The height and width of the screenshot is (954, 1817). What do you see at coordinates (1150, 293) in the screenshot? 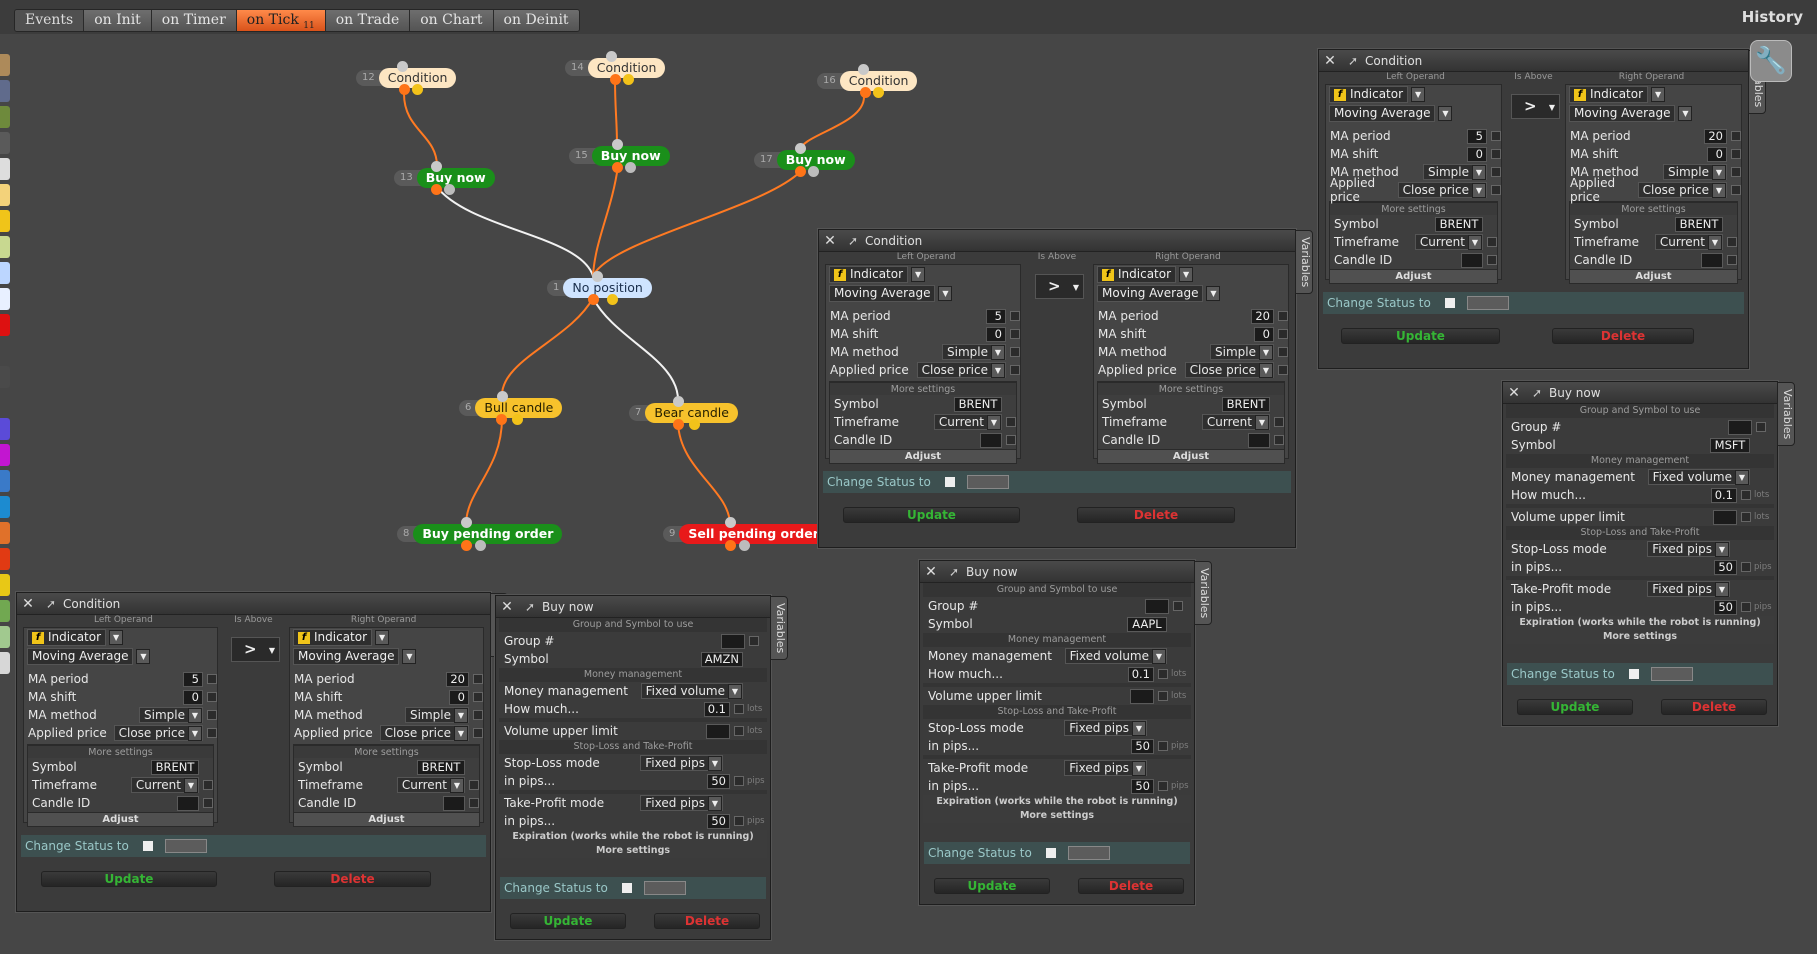
I see `ma-type-select: Moving Average` at bounding box center [1150, 293].